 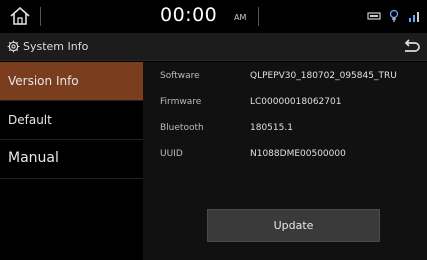 I want to click on info-row-bluetooth: Bluetooth 180515.1, so click(x=285, y=129).